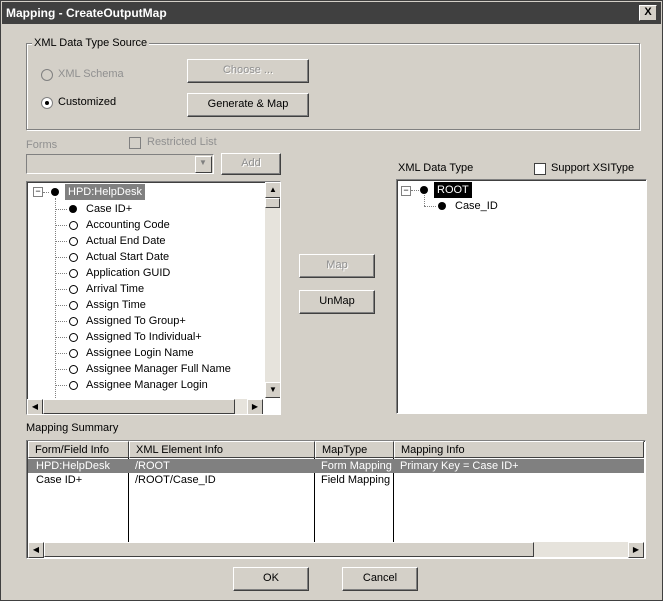  I want to click on form-field-item: Assignee Manager Login, so click(147, 385).